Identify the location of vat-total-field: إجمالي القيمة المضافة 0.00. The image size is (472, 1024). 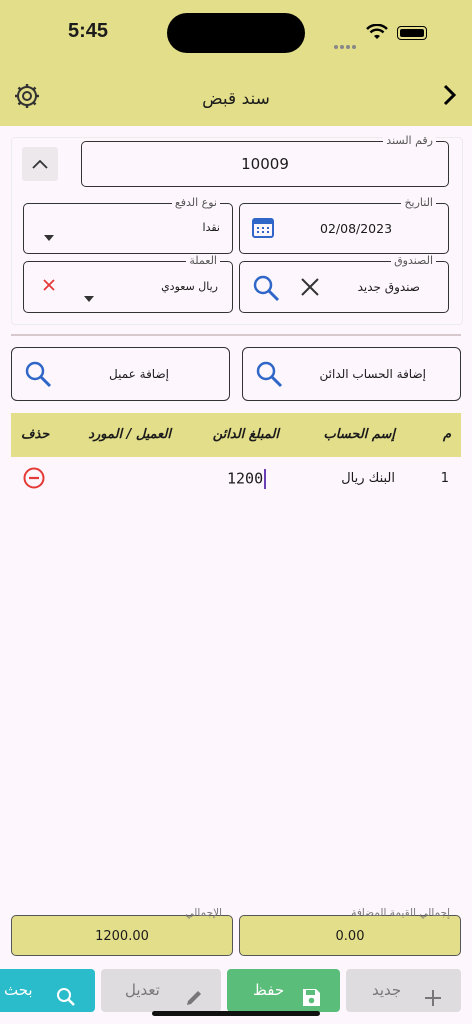
(350, 931).